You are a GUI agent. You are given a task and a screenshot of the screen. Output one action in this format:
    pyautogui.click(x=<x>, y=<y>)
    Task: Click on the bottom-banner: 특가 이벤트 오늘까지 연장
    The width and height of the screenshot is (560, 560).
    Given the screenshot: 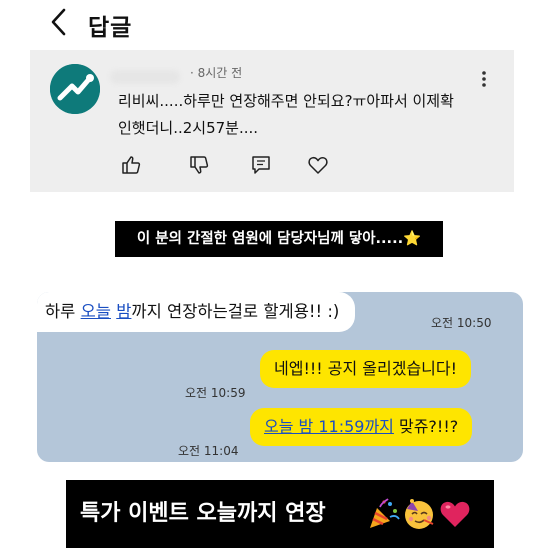 What is the action you would take?
    pyautogui.click(x=280, y=514)
    